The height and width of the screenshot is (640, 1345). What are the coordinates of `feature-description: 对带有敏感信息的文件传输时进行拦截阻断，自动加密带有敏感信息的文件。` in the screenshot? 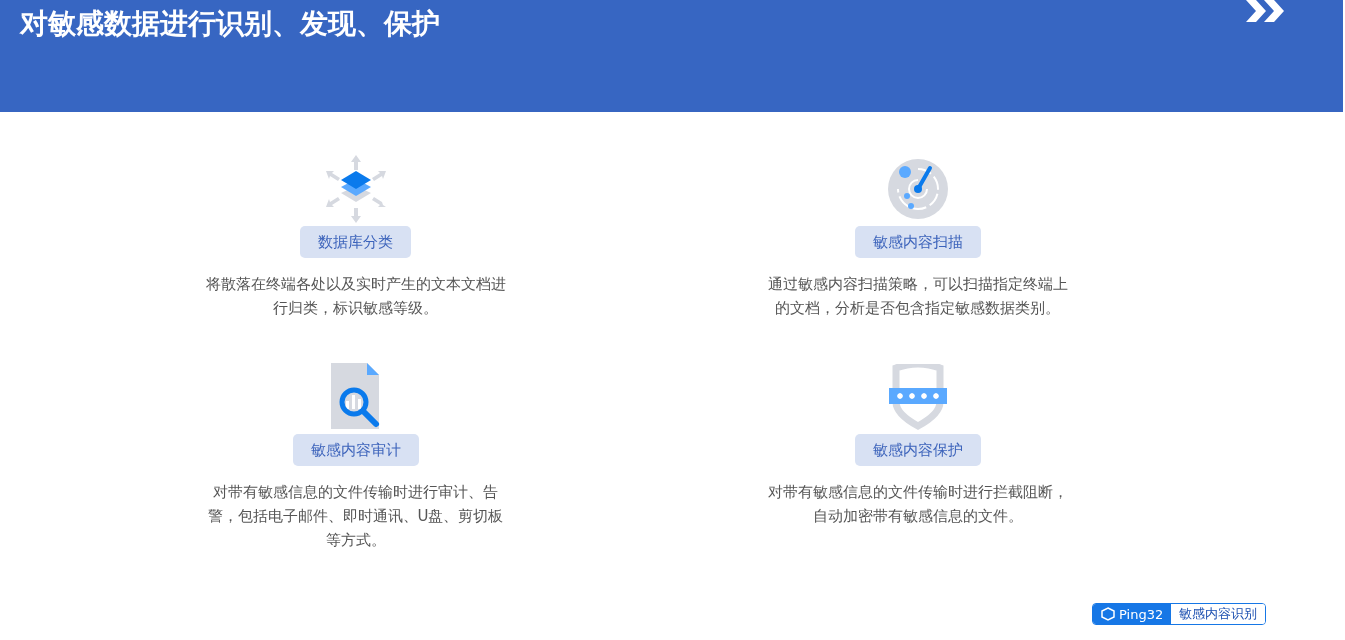 It's located at (917, 504).